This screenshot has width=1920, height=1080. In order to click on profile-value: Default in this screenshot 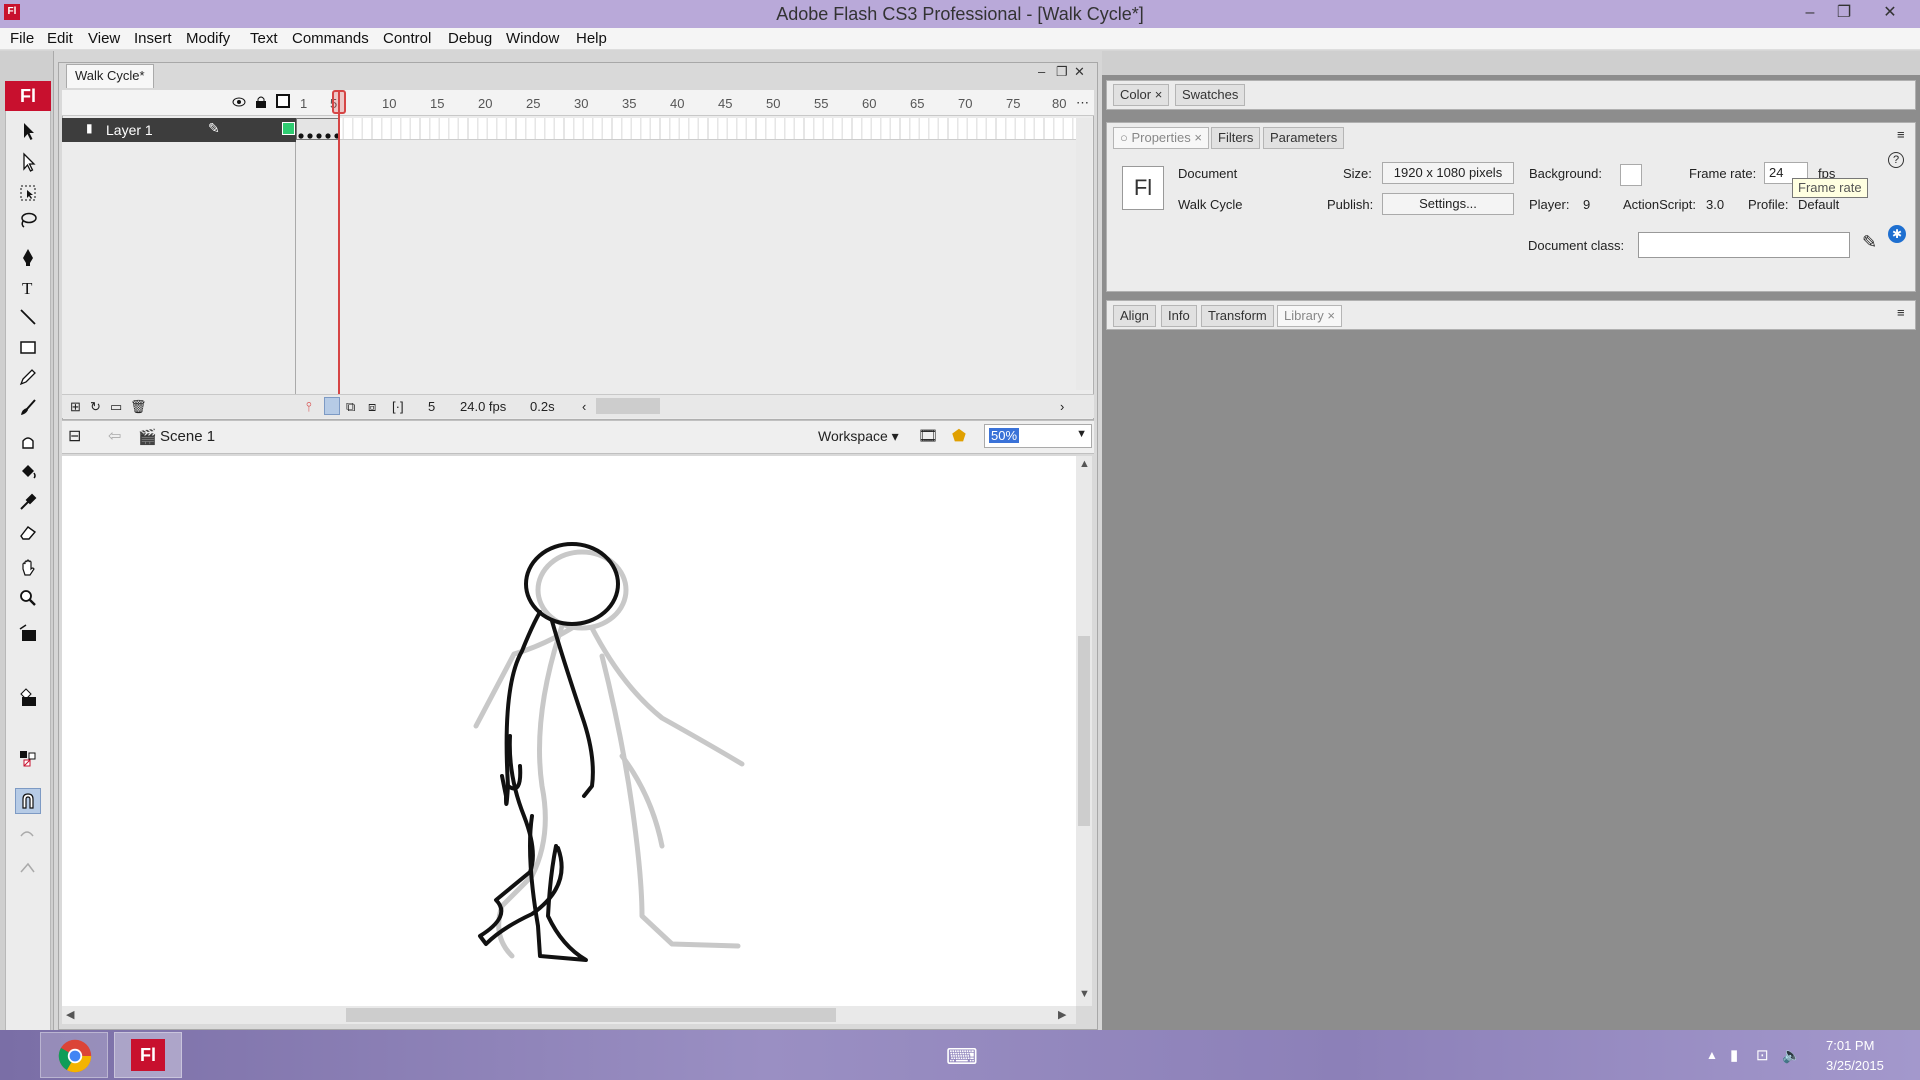, I will do `click(1818, 204)`.